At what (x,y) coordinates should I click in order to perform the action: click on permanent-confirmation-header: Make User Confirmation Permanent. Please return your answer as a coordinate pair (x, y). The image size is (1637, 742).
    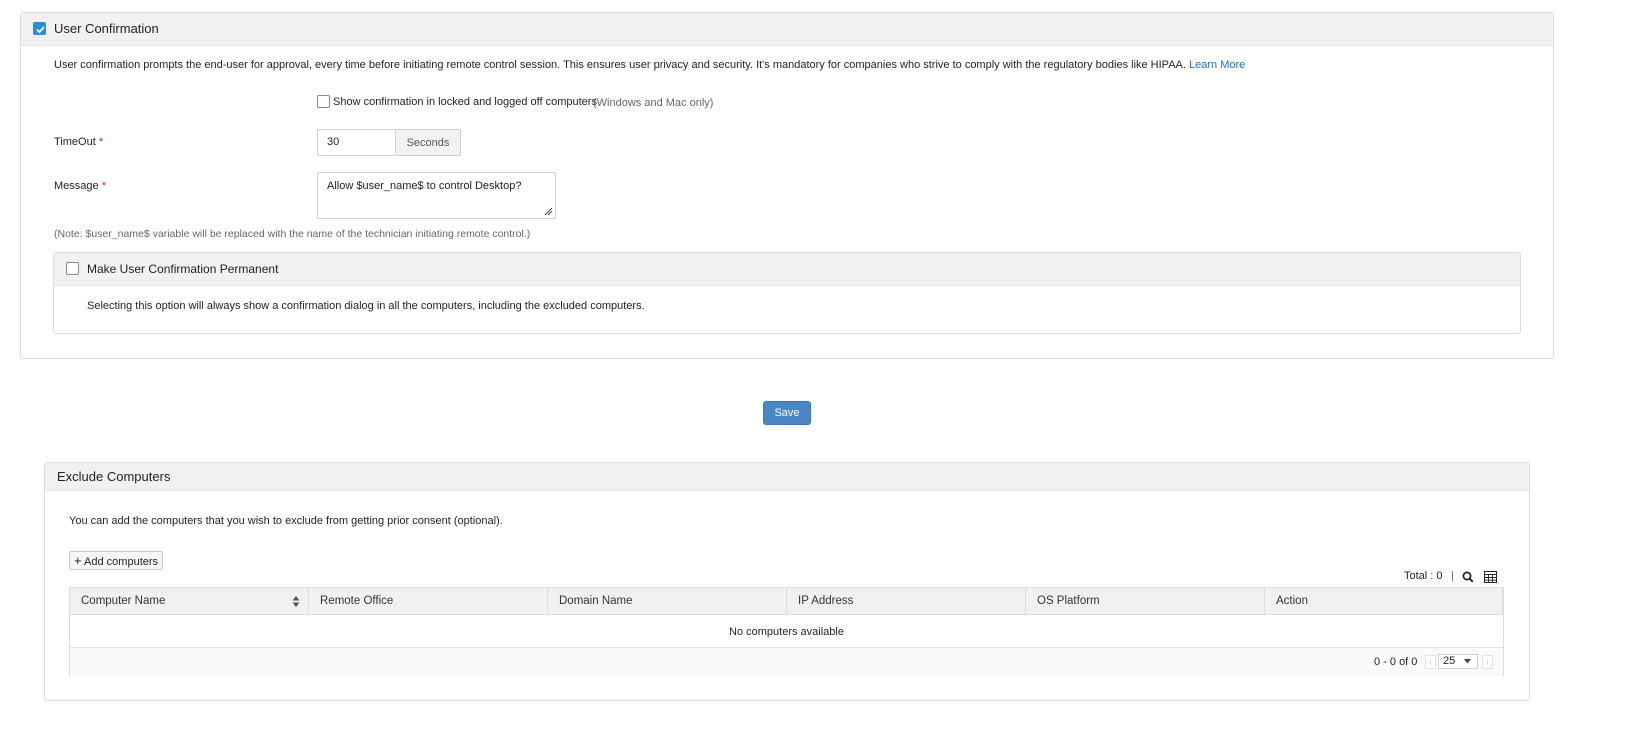
    Looking at the image, I should click on (787, 269).